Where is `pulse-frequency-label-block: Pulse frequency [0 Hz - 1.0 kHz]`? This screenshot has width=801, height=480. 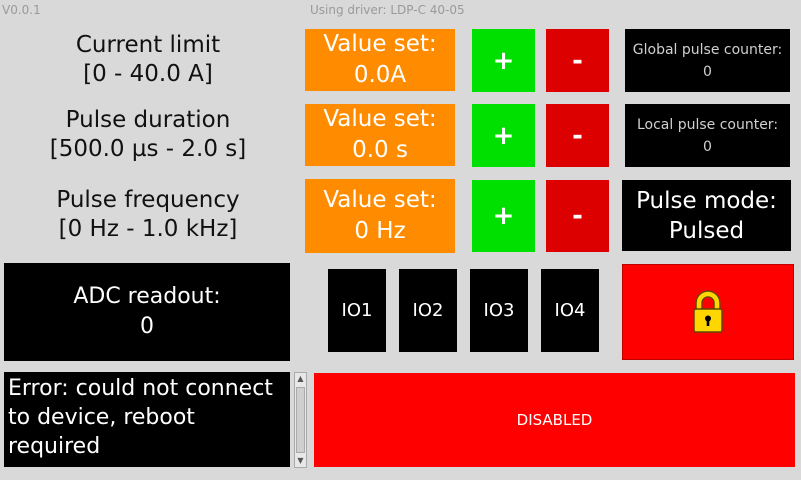
pulse-frequency-label-block: Pulse frequency [0 Hz - 1.0 kHz] is located at coordinates (148, 215).